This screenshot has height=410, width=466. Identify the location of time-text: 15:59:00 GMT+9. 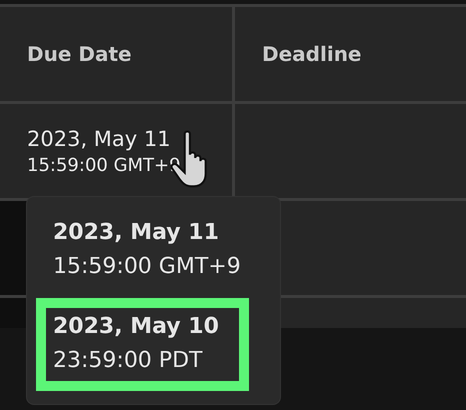
(147, 266).